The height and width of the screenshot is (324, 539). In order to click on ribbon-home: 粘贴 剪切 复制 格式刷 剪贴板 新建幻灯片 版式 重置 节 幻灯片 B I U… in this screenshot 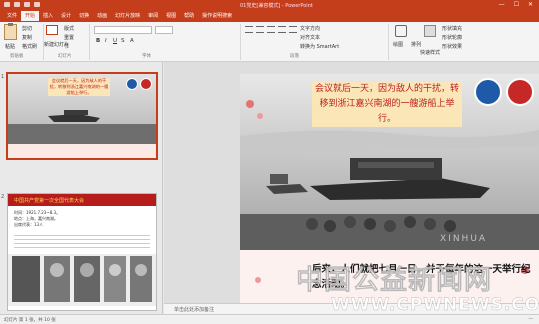, I will do `click(269, 42)`.